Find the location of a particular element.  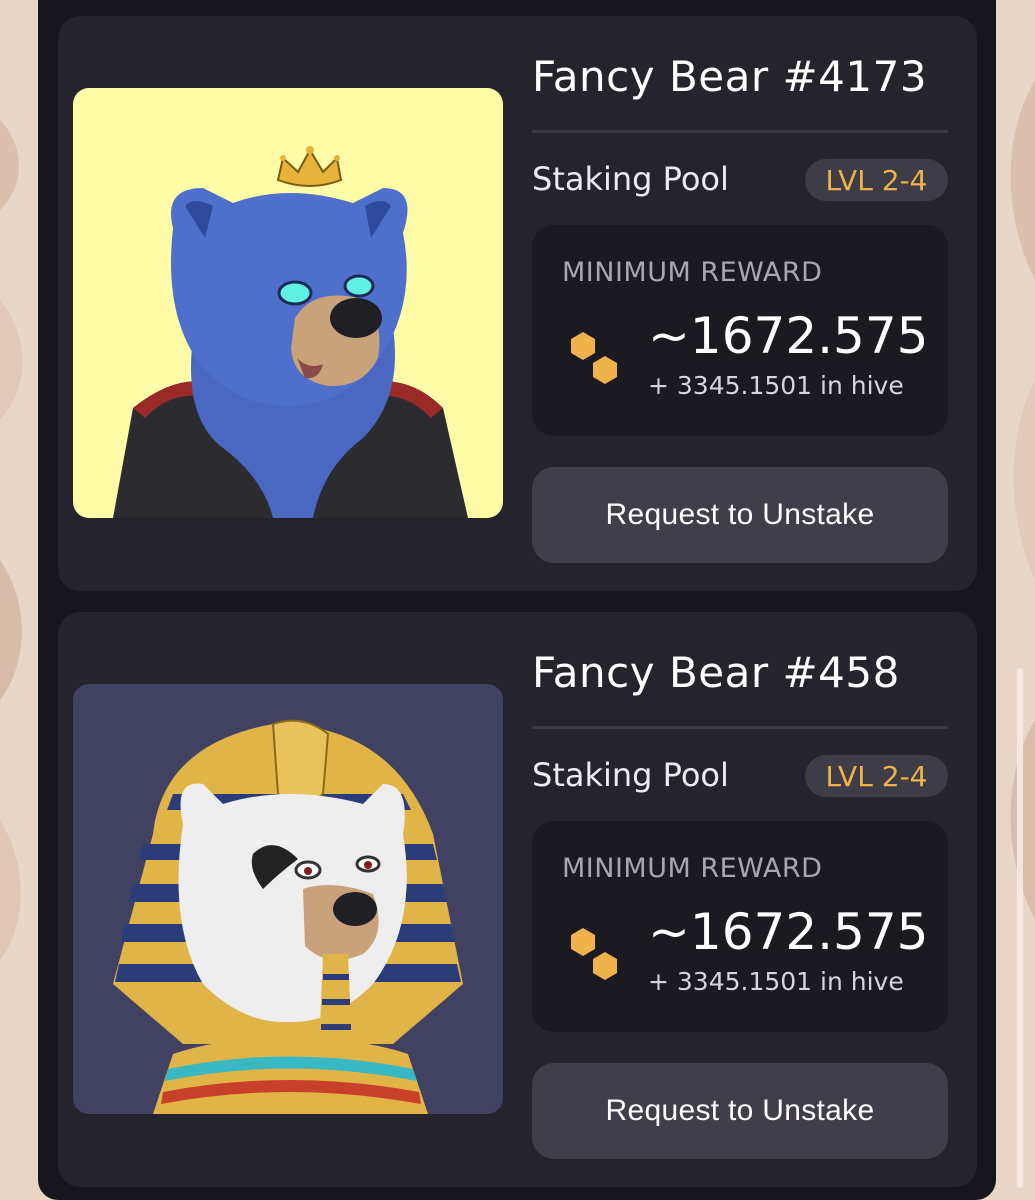

bear-portrait-pharaoh is located at coordinates (288, 899).